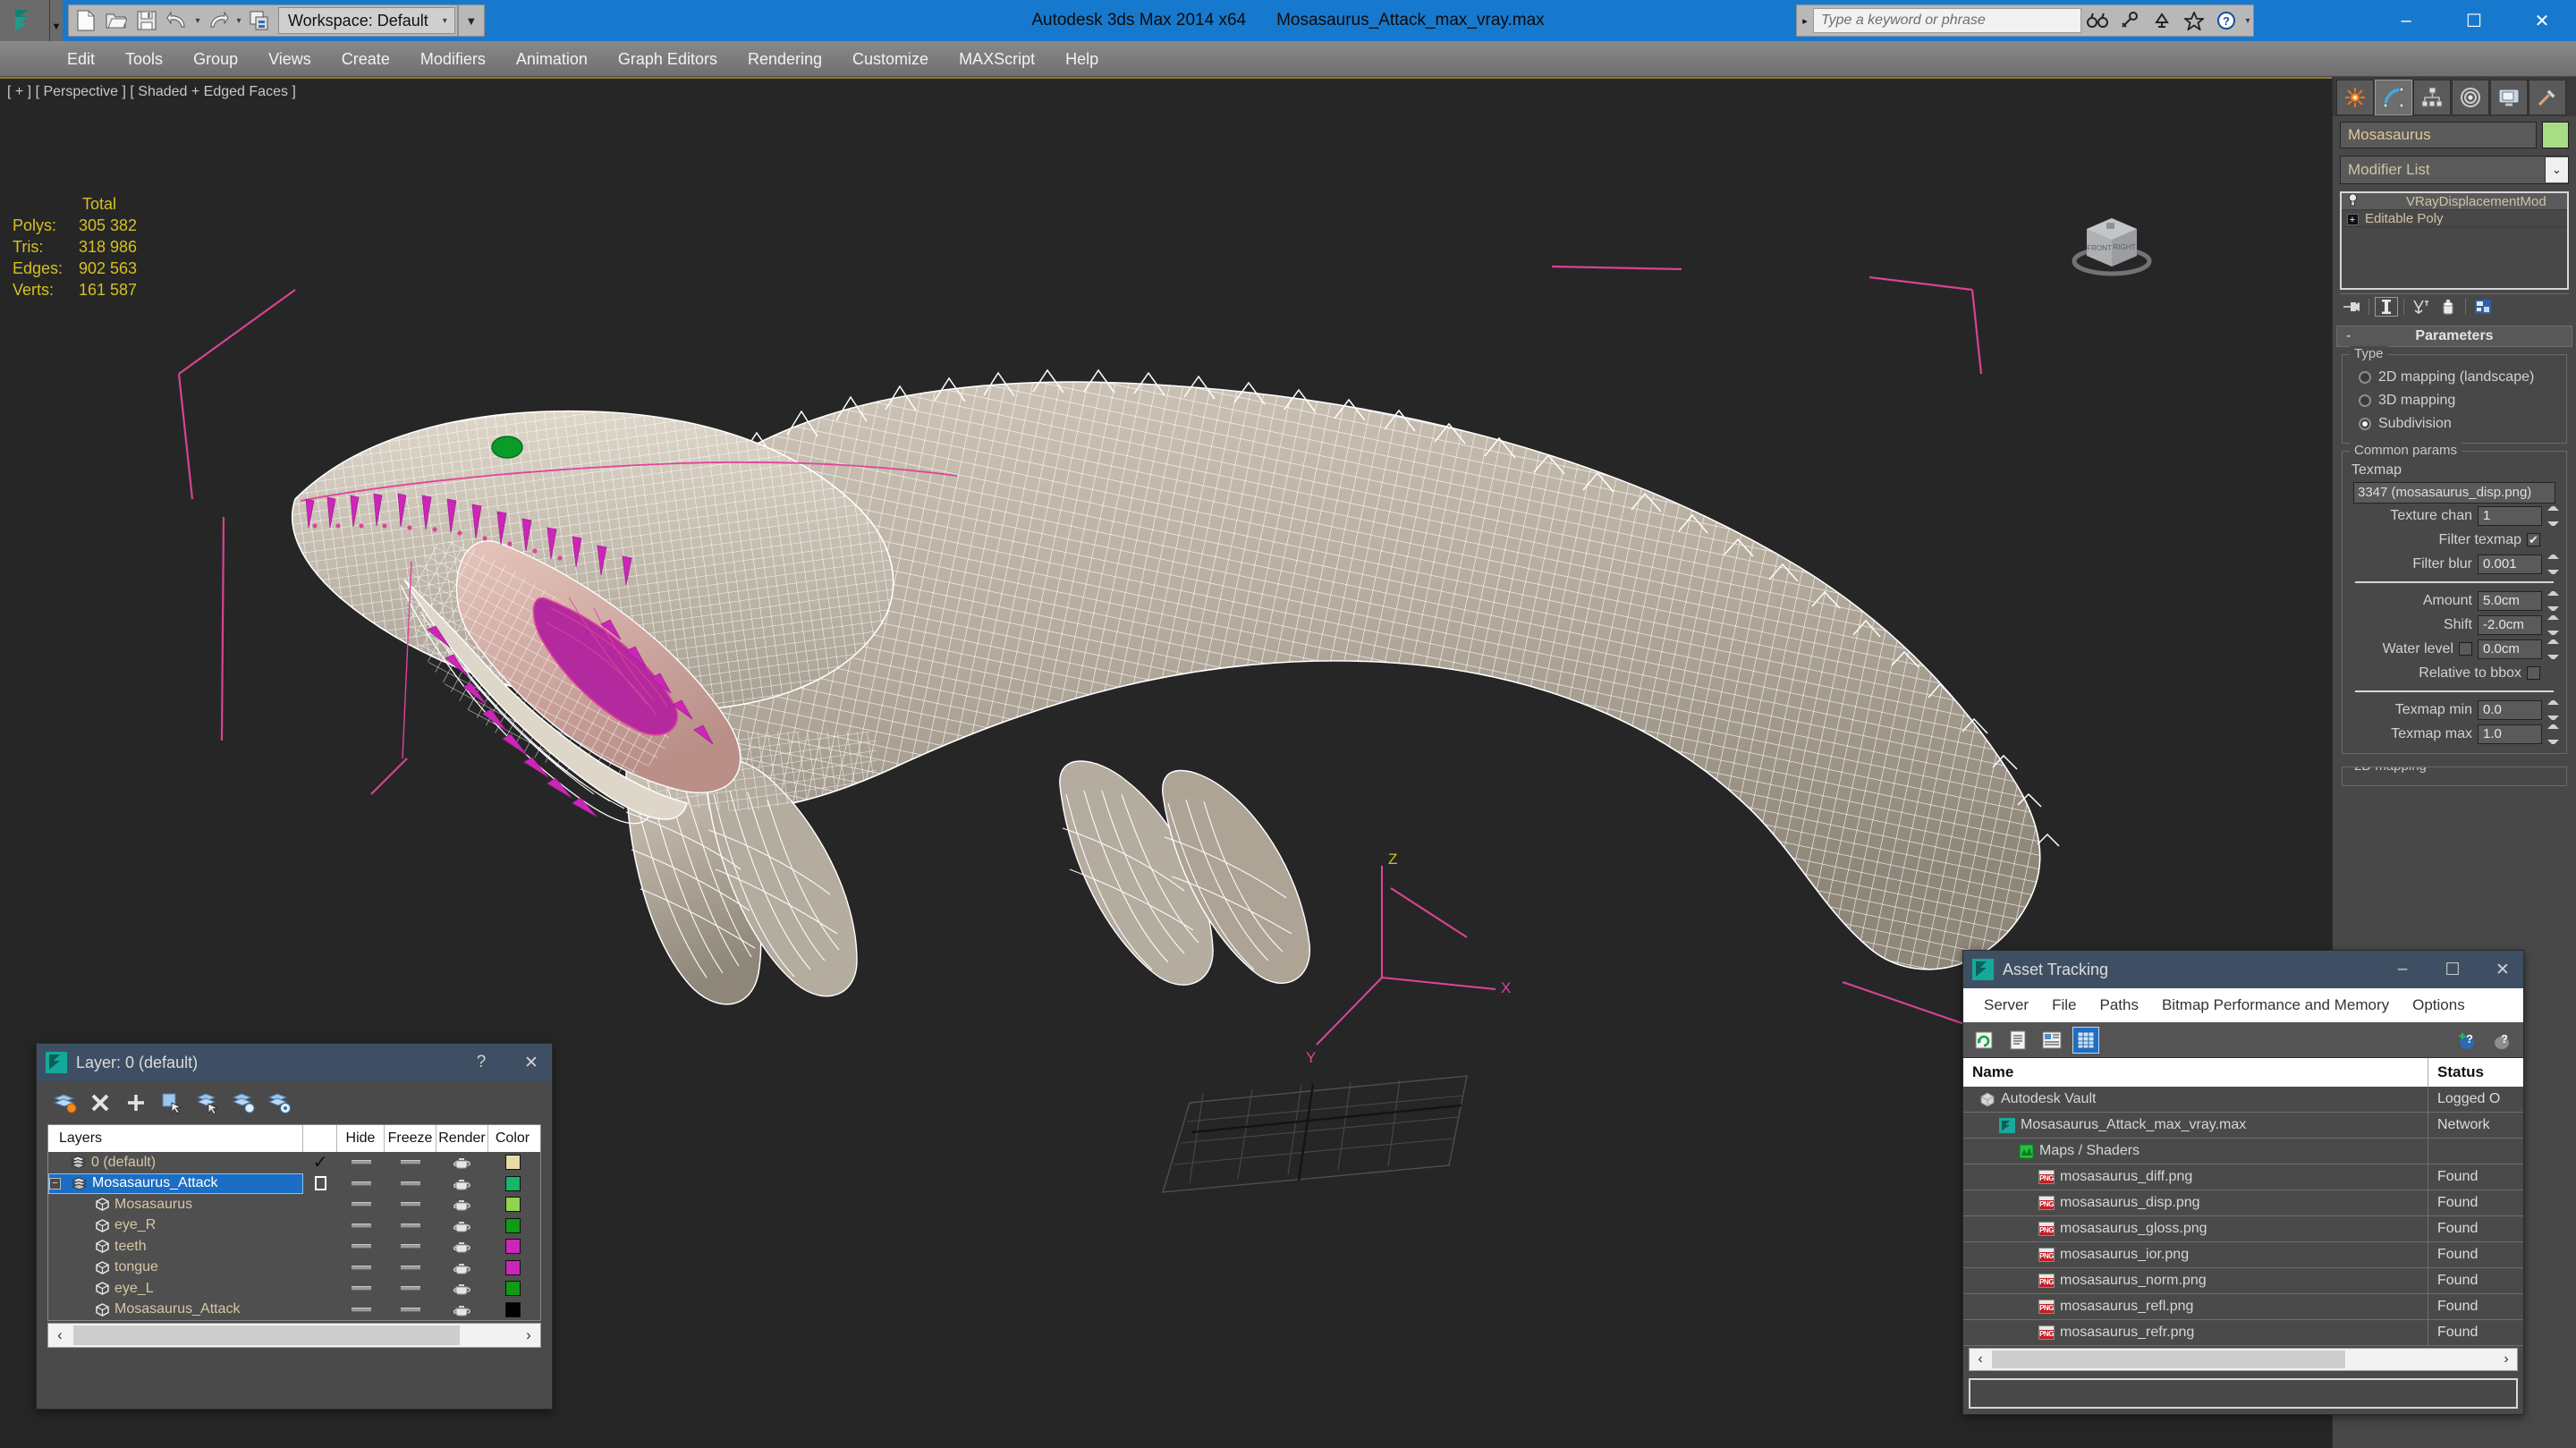 This screenshot has height=1448, width=2576. Describe the element at coordinates (2553, 709) in the screenshot. I see `texmap-min-spinner` at that location.